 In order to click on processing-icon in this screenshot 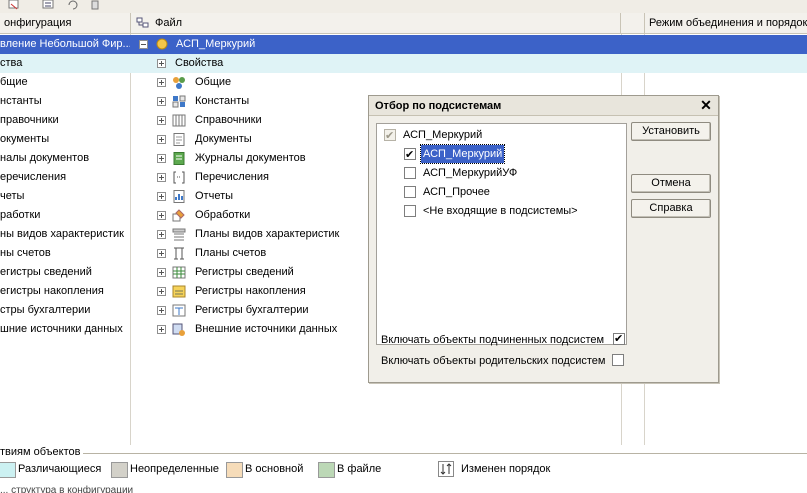, I will do `click(178, 215)`.